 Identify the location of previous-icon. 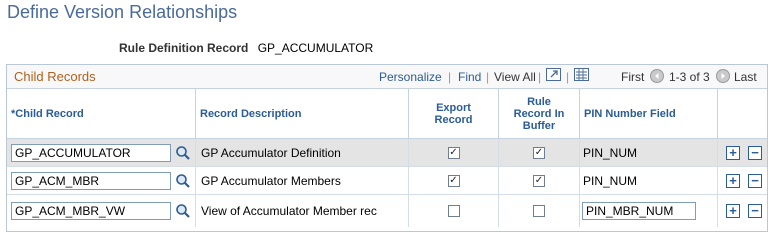
(657, 76).